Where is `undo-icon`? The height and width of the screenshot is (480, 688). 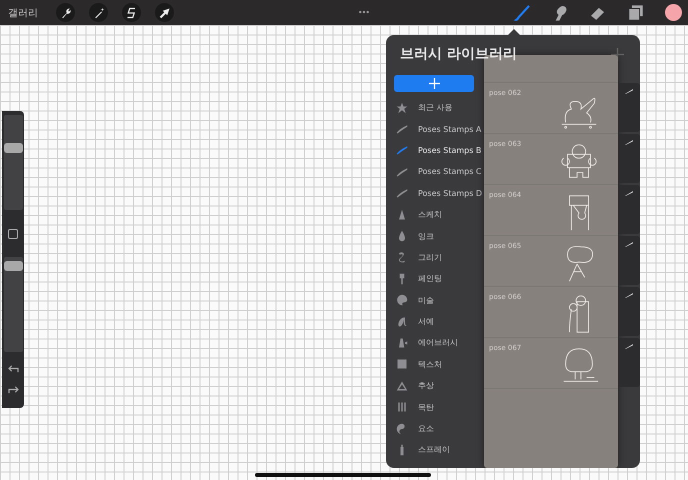
undo-icon is located at coordinates (13, 368).